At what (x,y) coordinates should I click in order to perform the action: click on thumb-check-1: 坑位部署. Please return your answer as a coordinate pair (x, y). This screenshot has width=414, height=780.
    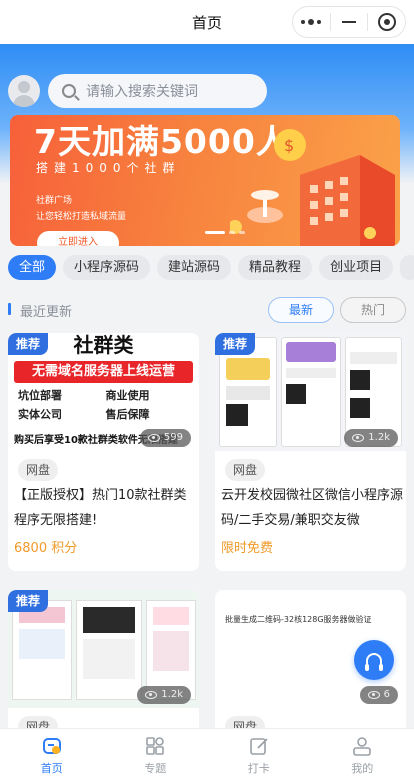
    Looking at the image, I should click on (40, 395).